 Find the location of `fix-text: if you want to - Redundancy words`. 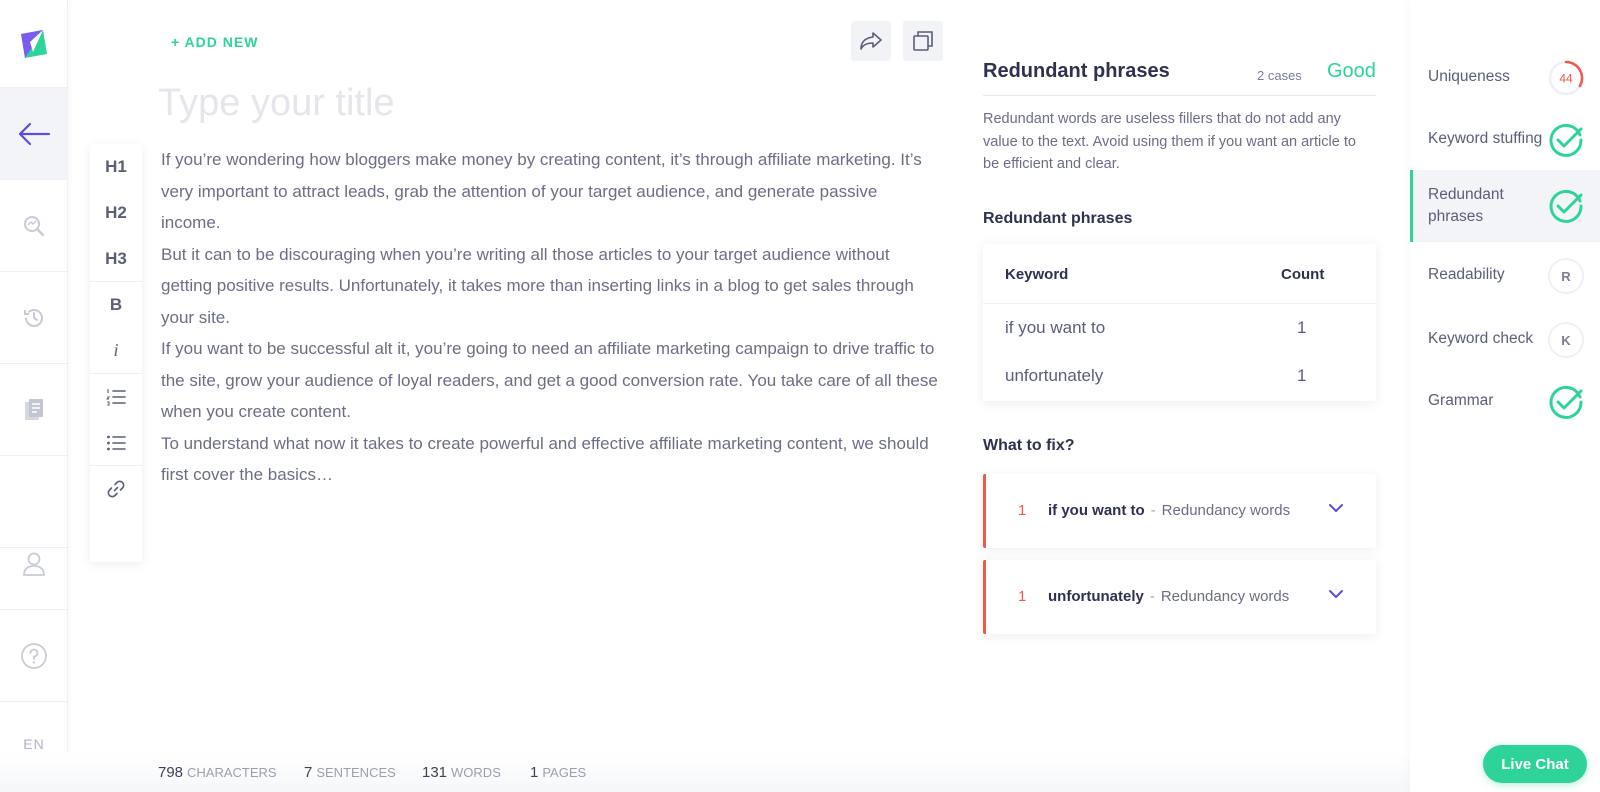

fix-text: if you want to - Redundancy words is located at coordinates (1169, 510).